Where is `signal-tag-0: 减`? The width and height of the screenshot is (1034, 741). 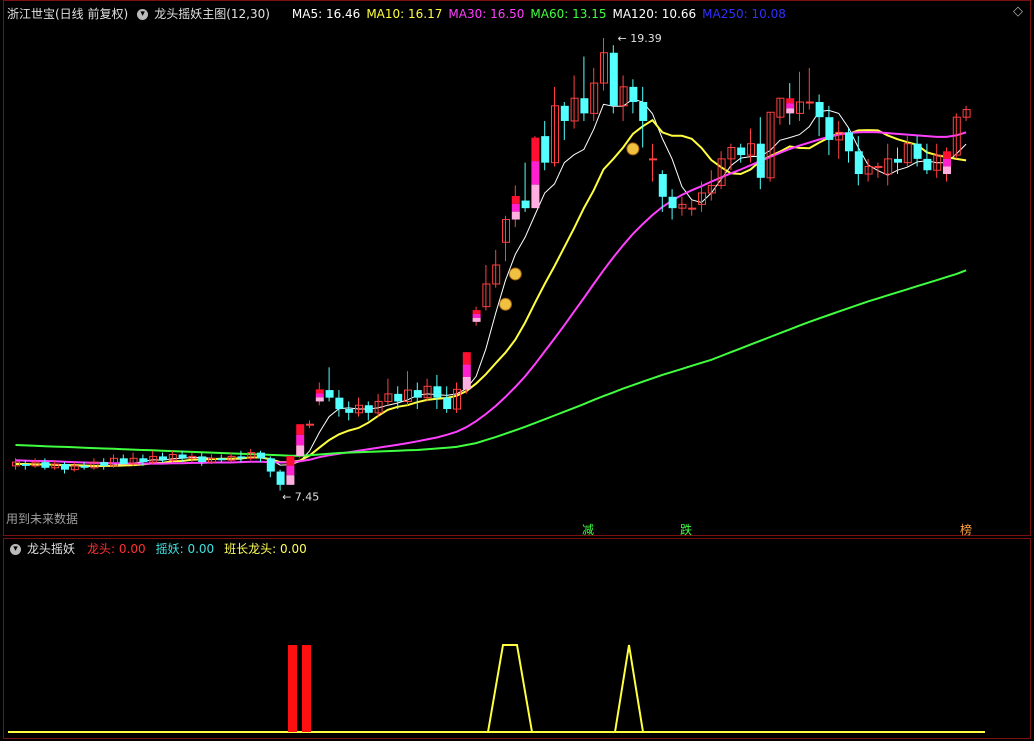 signal-tag-0: 减 is located at coordinates (588, 530).